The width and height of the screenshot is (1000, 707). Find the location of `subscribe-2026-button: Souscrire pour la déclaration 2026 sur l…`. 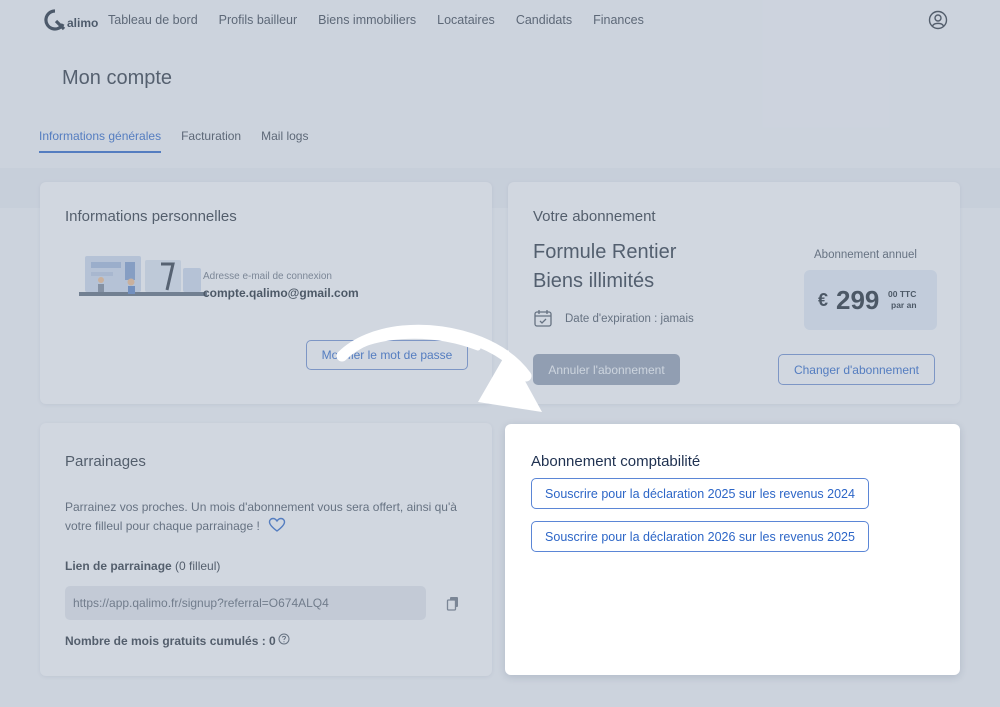

subscribe-2026-button: Souscrire pour la déclaration 2026 sur l… is located at coordinates (700, 536).